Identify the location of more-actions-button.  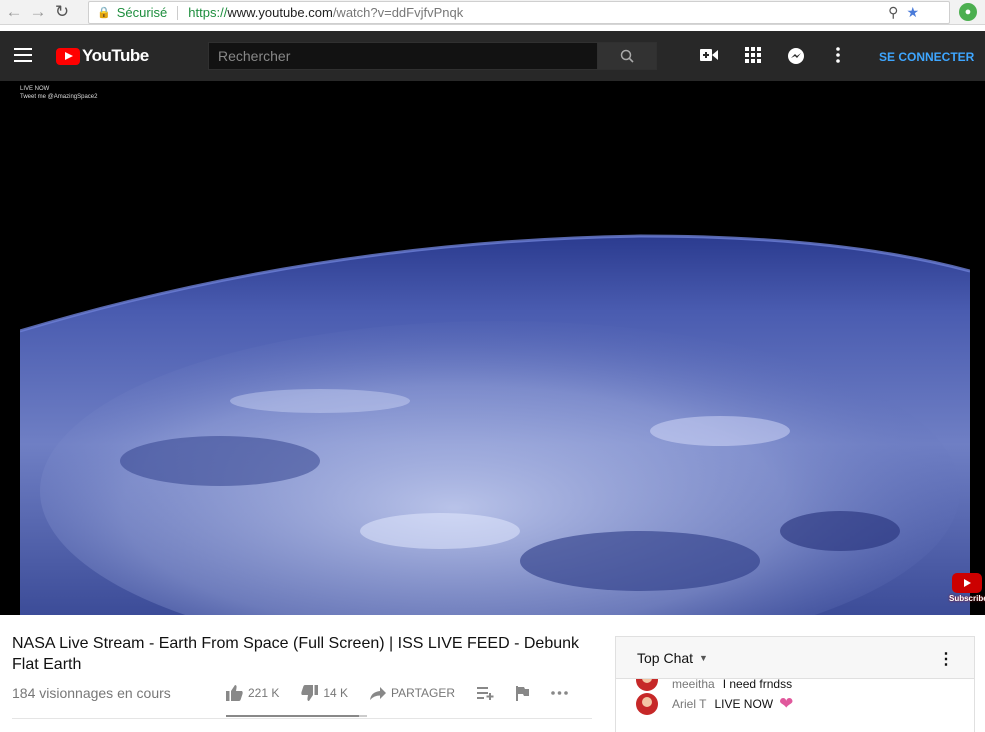
(559, 693).